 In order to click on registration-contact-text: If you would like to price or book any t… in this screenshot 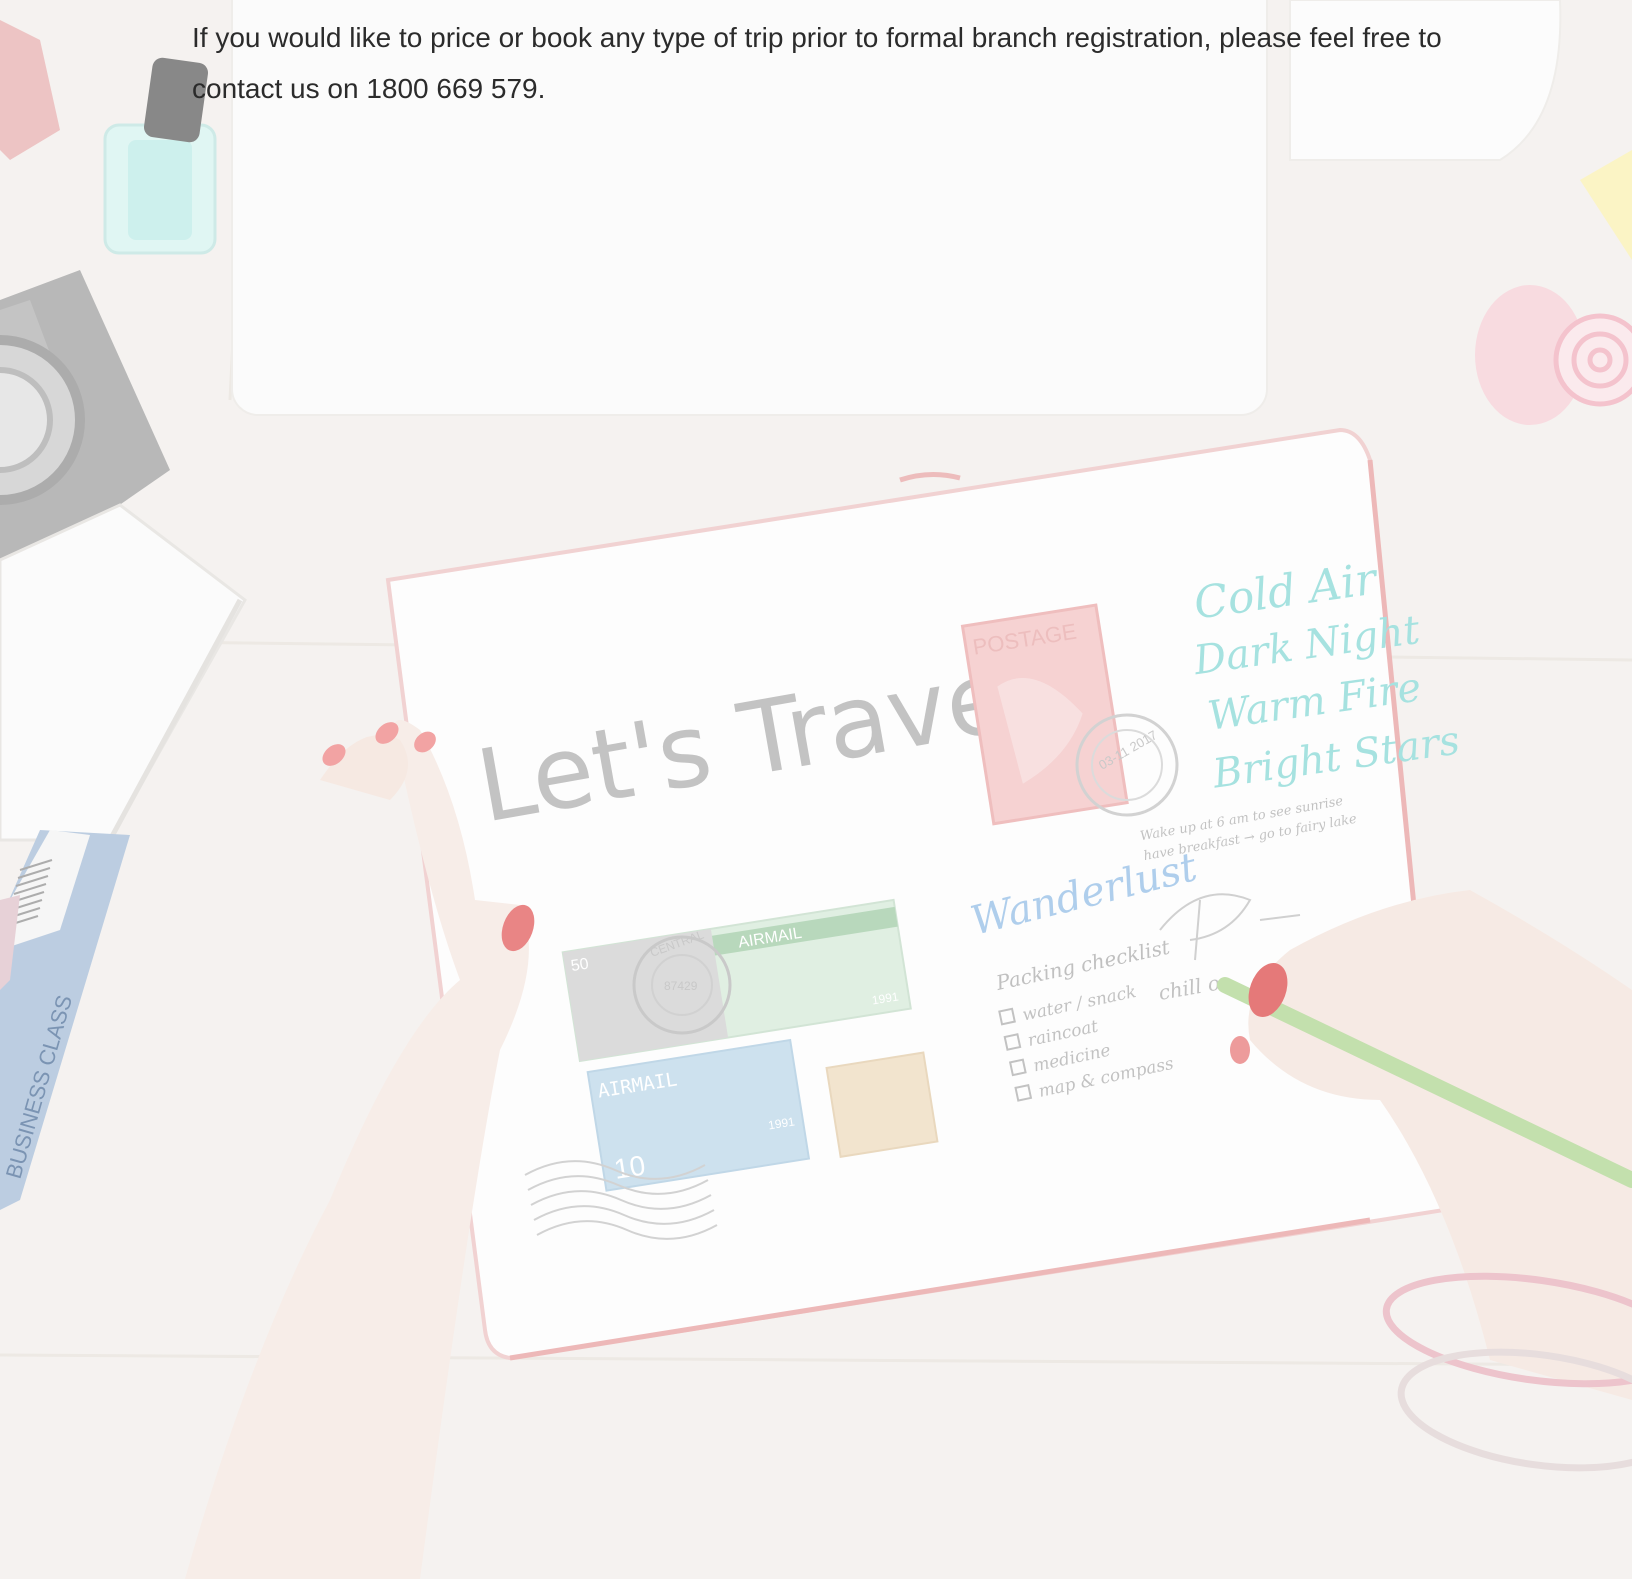, I will do `click(842, 63)`.